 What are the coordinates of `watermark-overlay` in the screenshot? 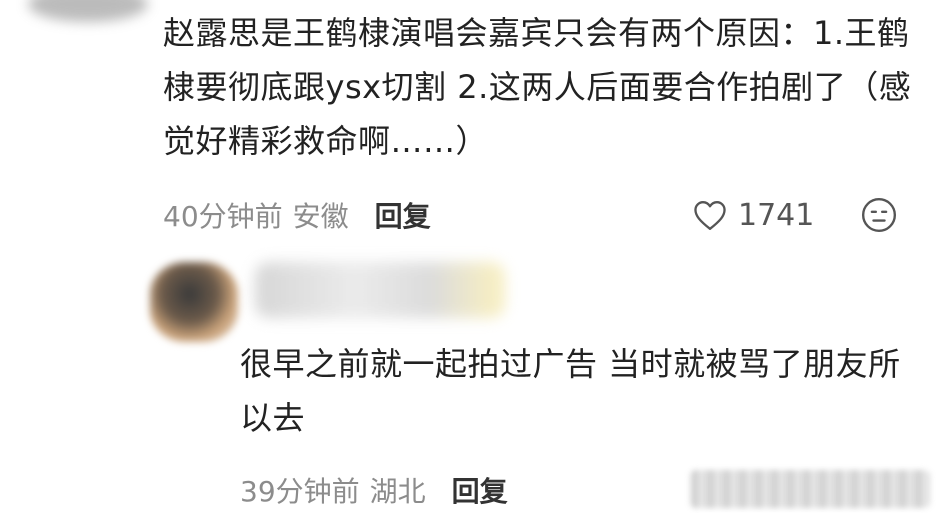 It's located at (810, 489).